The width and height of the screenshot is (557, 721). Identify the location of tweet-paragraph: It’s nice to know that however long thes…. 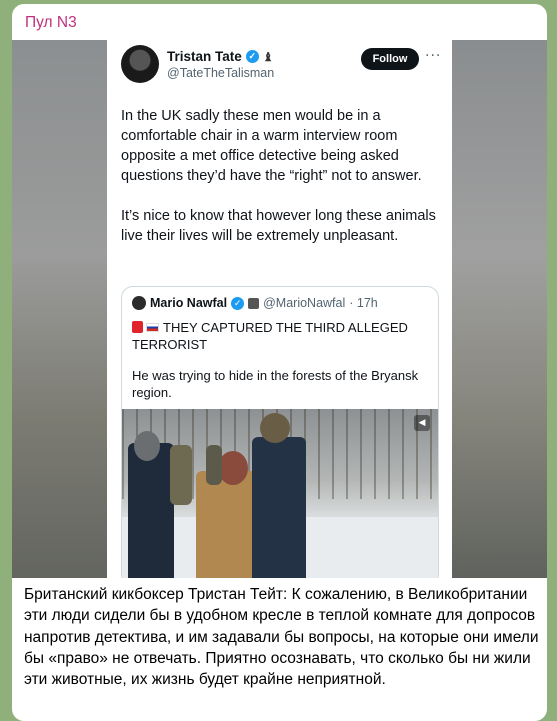
(278, 226).